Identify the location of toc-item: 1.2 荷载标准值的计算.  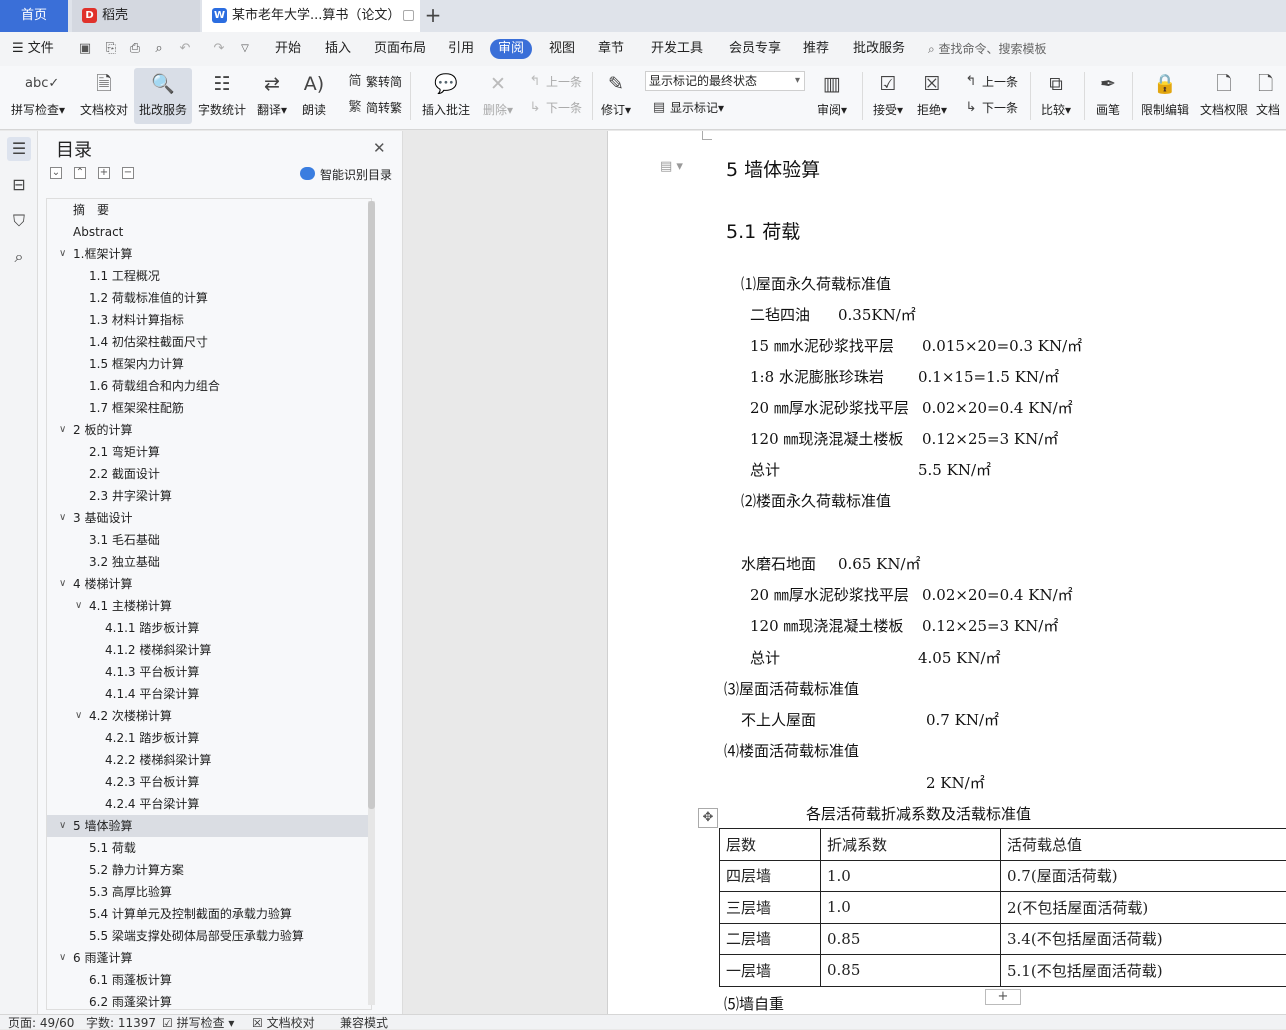
(208, 298).